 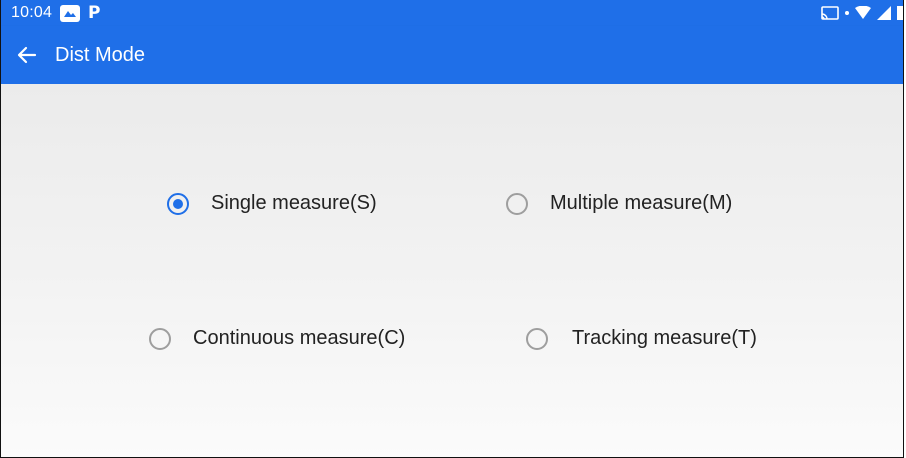 I want to click on wifi-icon, so click(x=863, y=12).